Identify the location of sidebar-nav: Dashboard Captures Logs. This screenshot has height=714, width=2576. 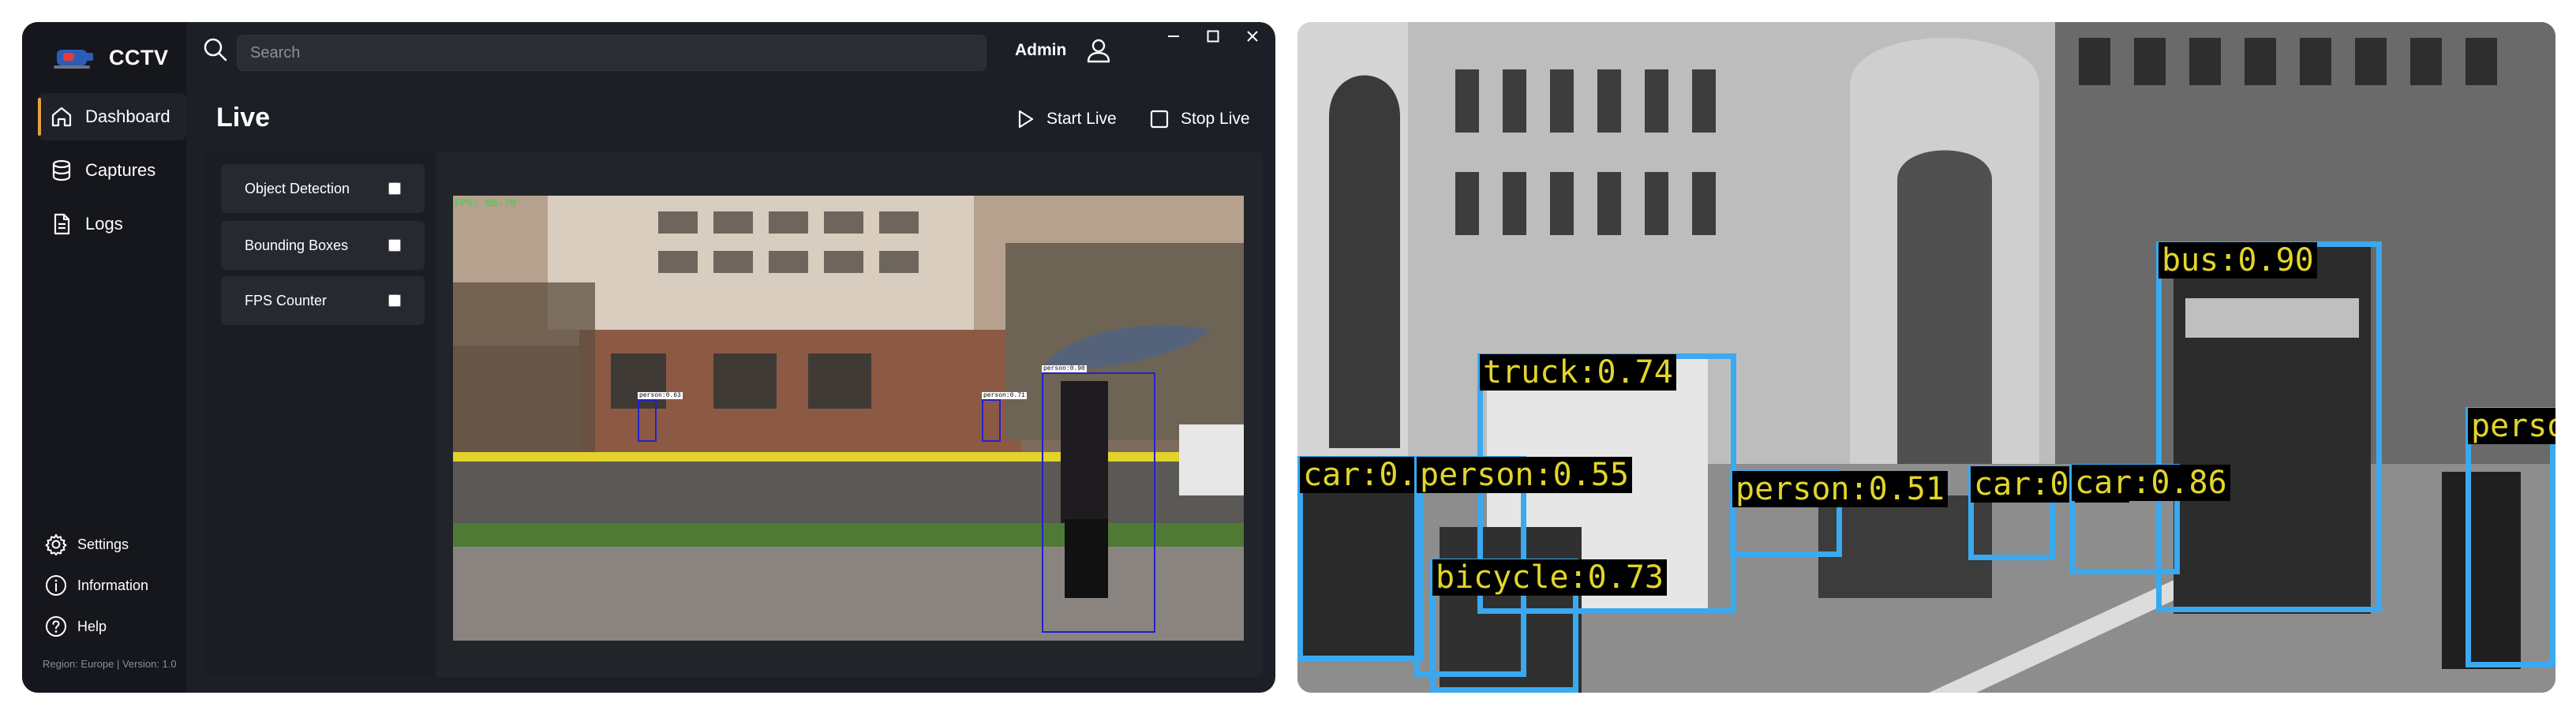
(112, 173).